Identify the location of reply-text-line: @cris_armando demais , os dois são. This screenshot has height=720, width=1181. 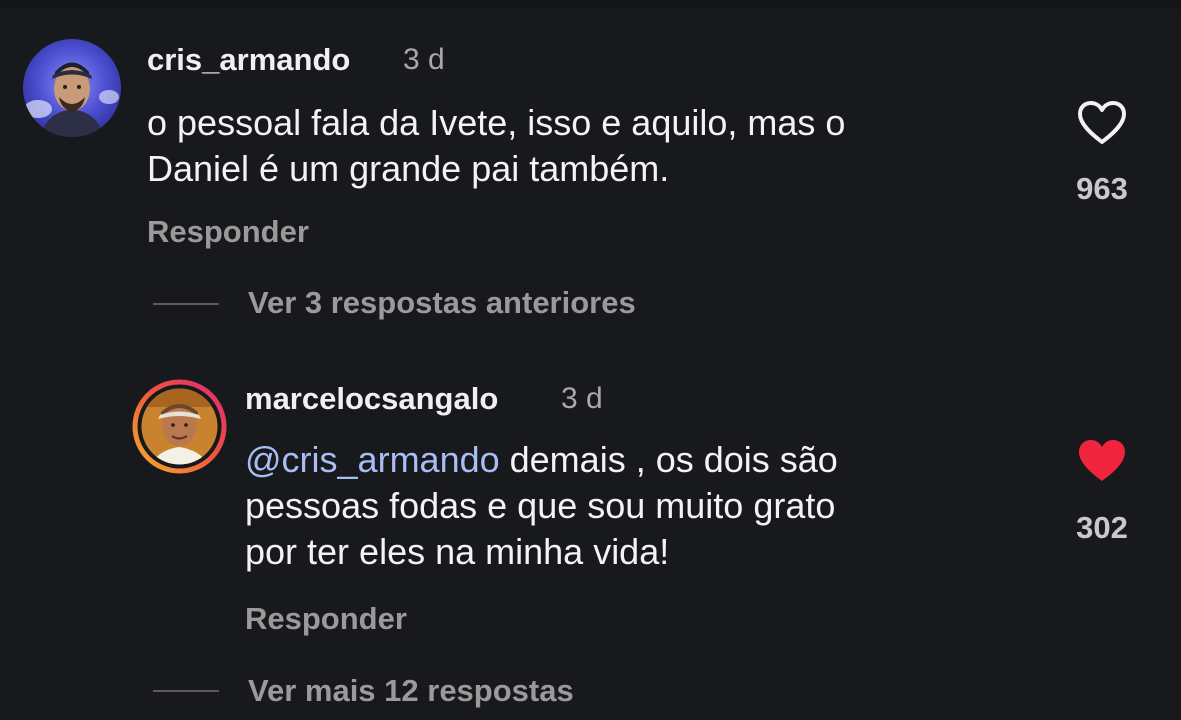
(541, 460).